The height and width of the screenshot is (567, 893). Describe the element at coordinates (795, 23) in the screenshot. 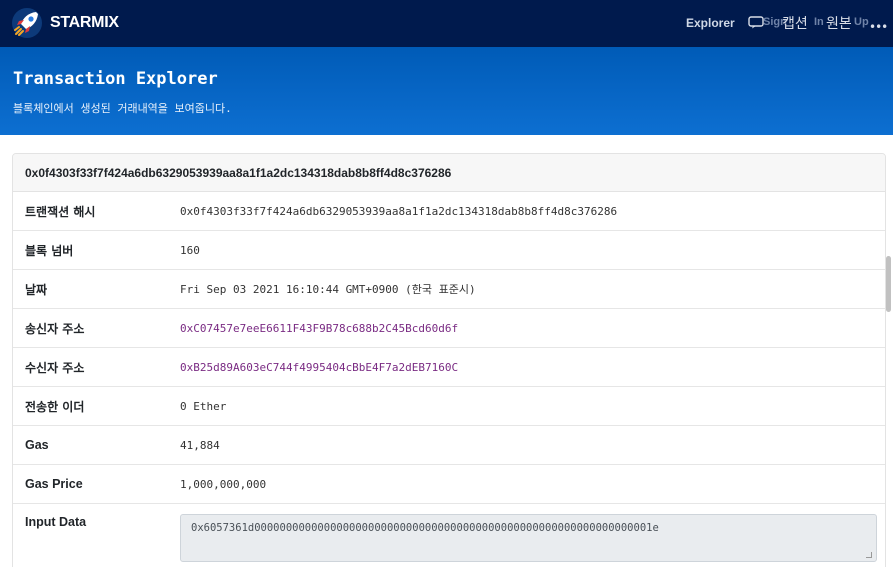

I see `caption-button: 캡션` at that location.